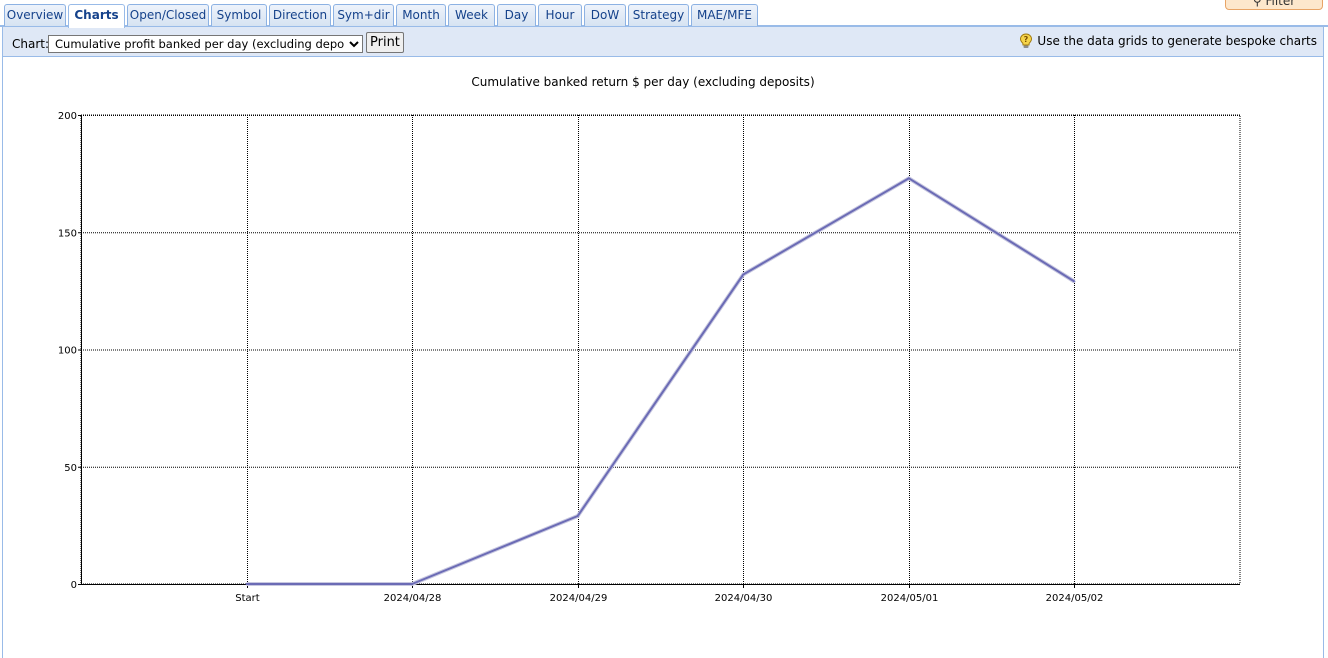  I want to click on y-tick-label: 150, so click(67, 233).